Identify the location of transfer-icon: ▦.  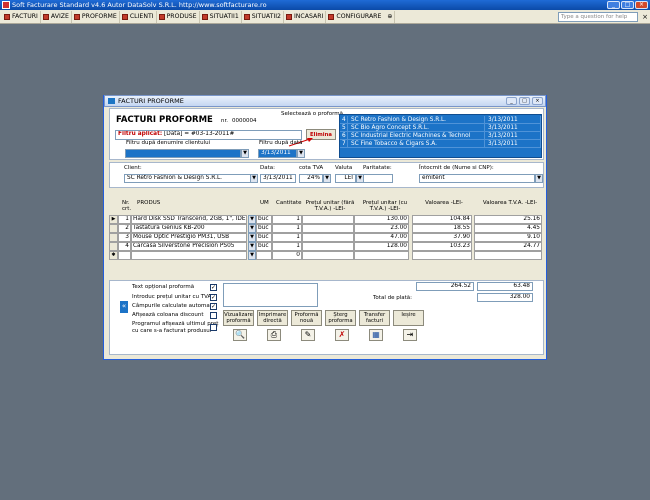
(376, 335).